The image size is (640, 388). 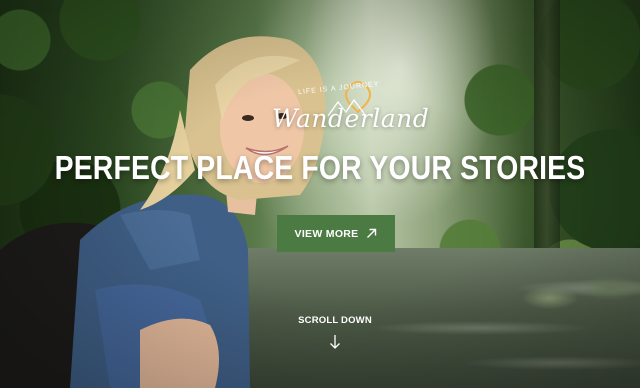 I want to click on arrow-down-icon, so click(x=335, y=342).